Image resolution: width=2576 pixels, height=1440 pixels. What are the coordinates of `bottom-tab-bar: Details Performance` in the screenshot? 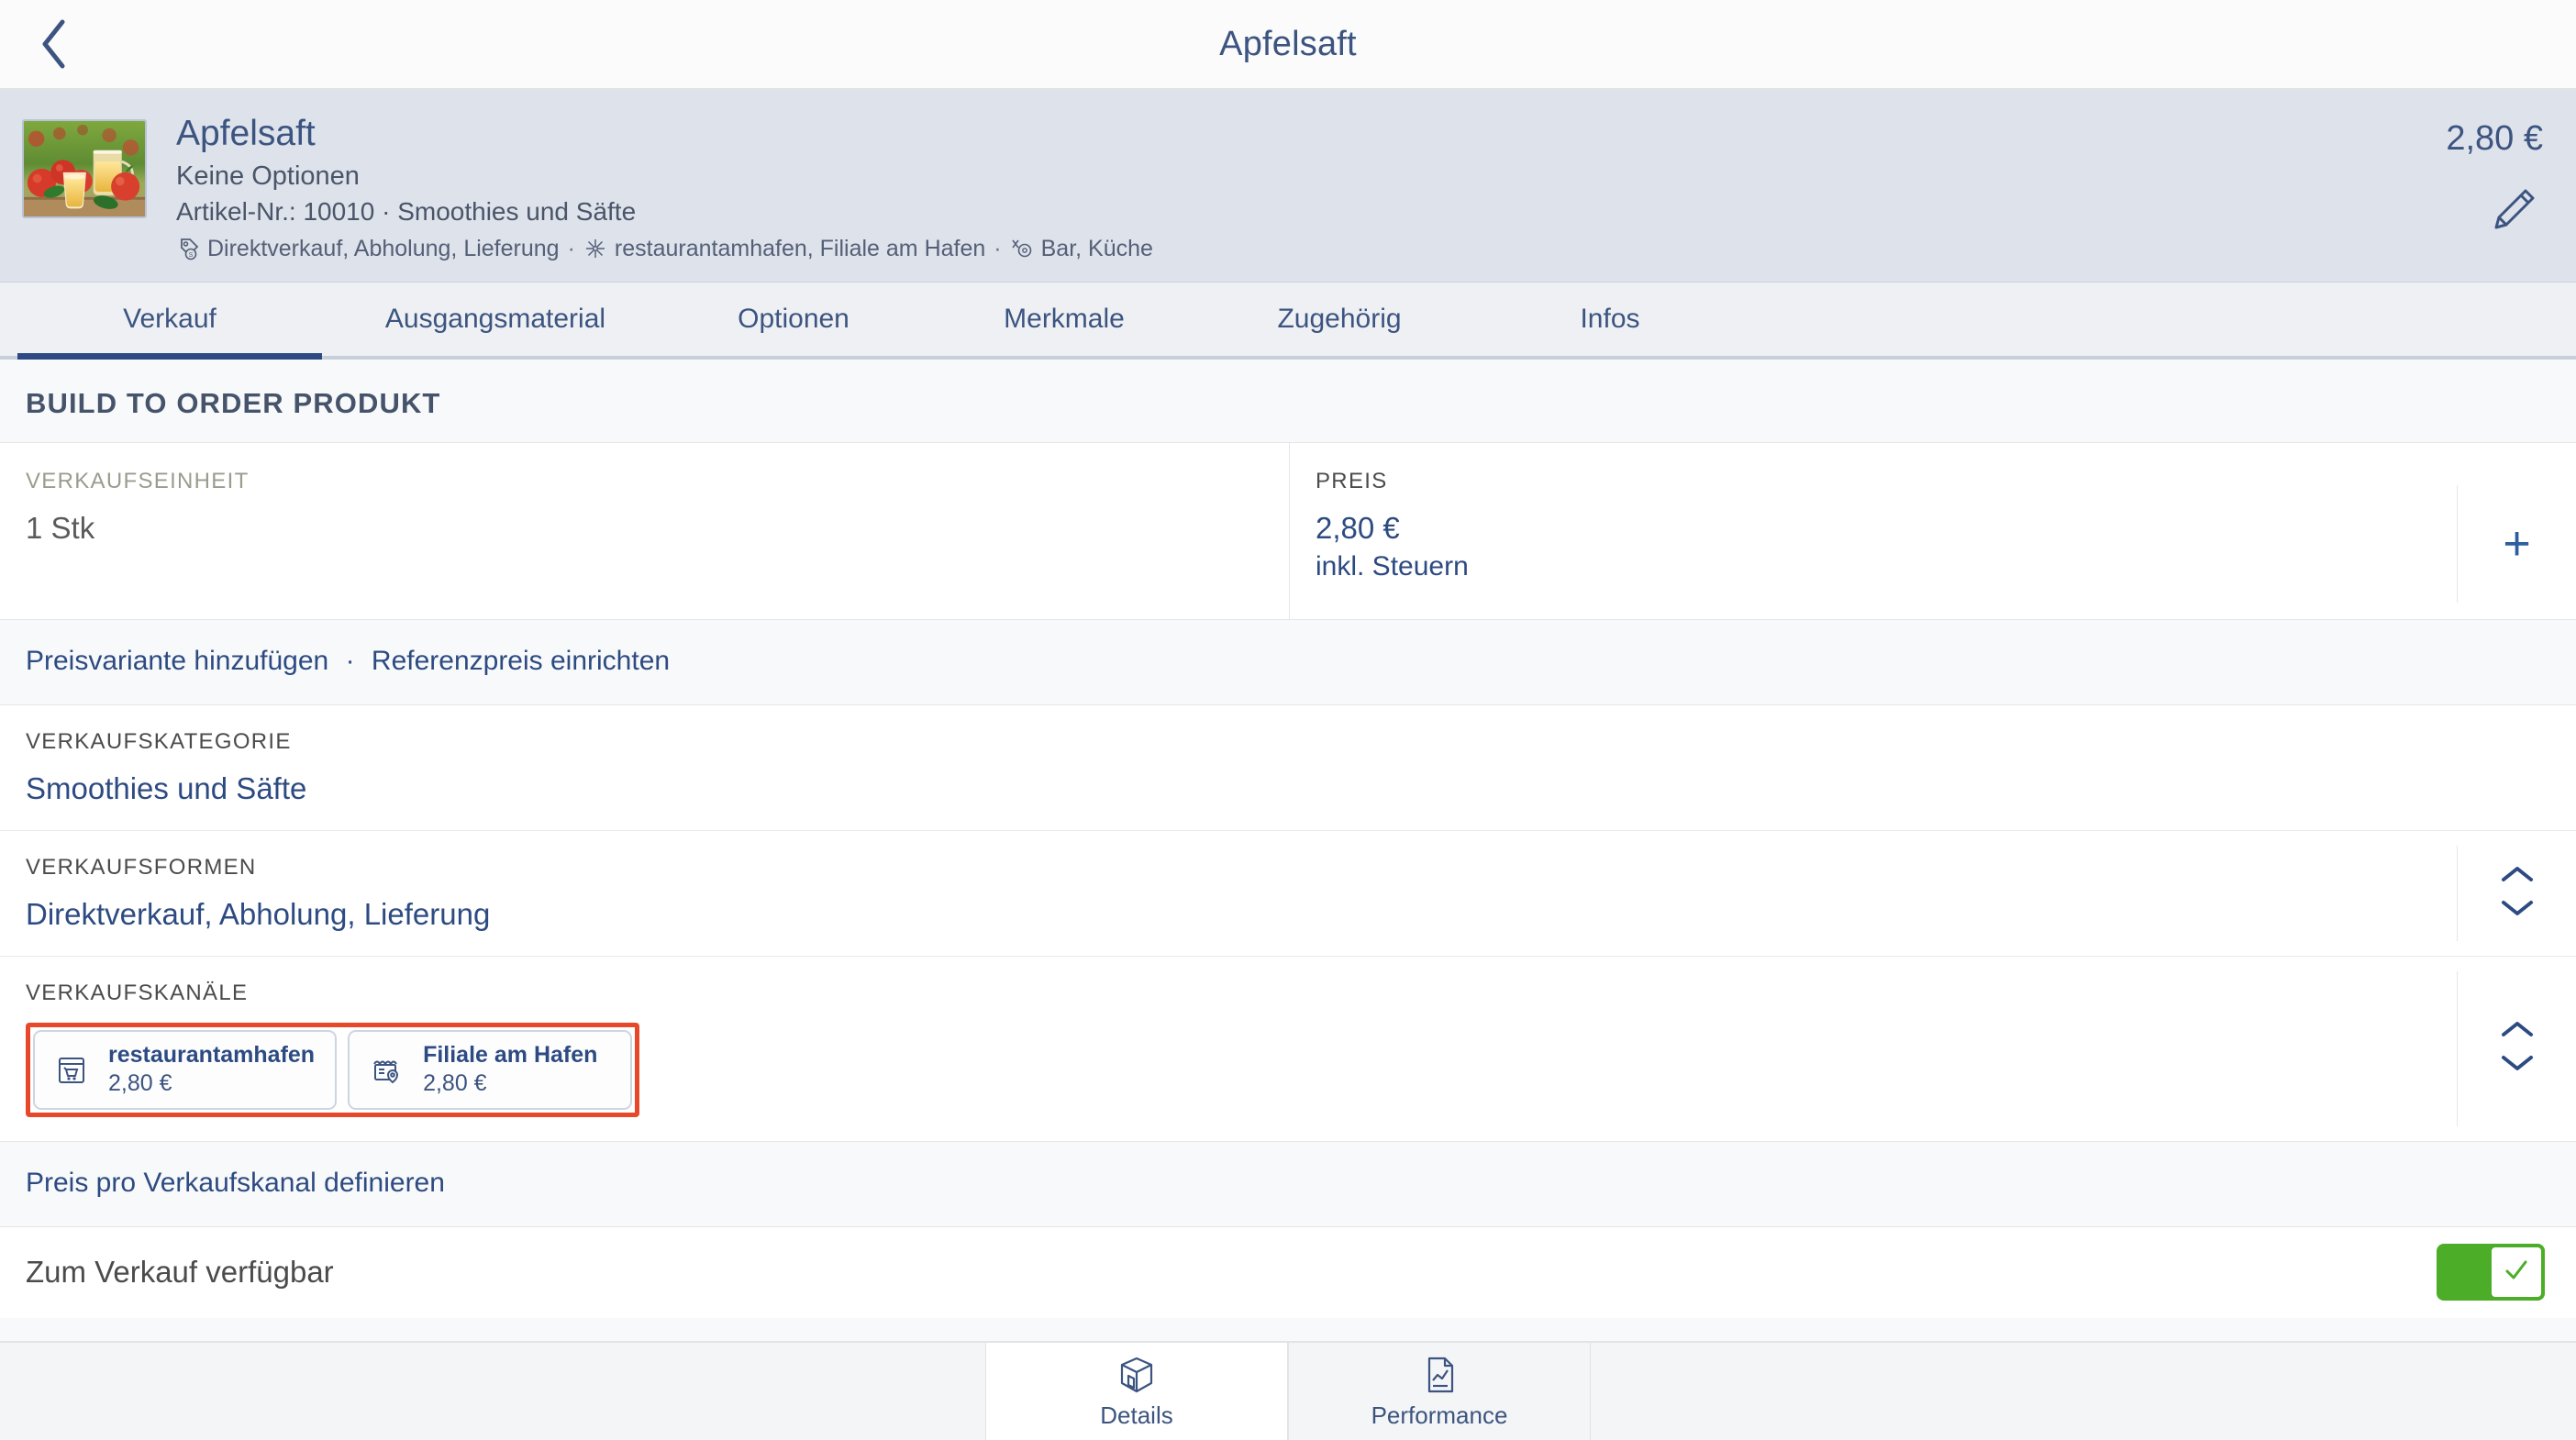 It's located at (1288, 1390).